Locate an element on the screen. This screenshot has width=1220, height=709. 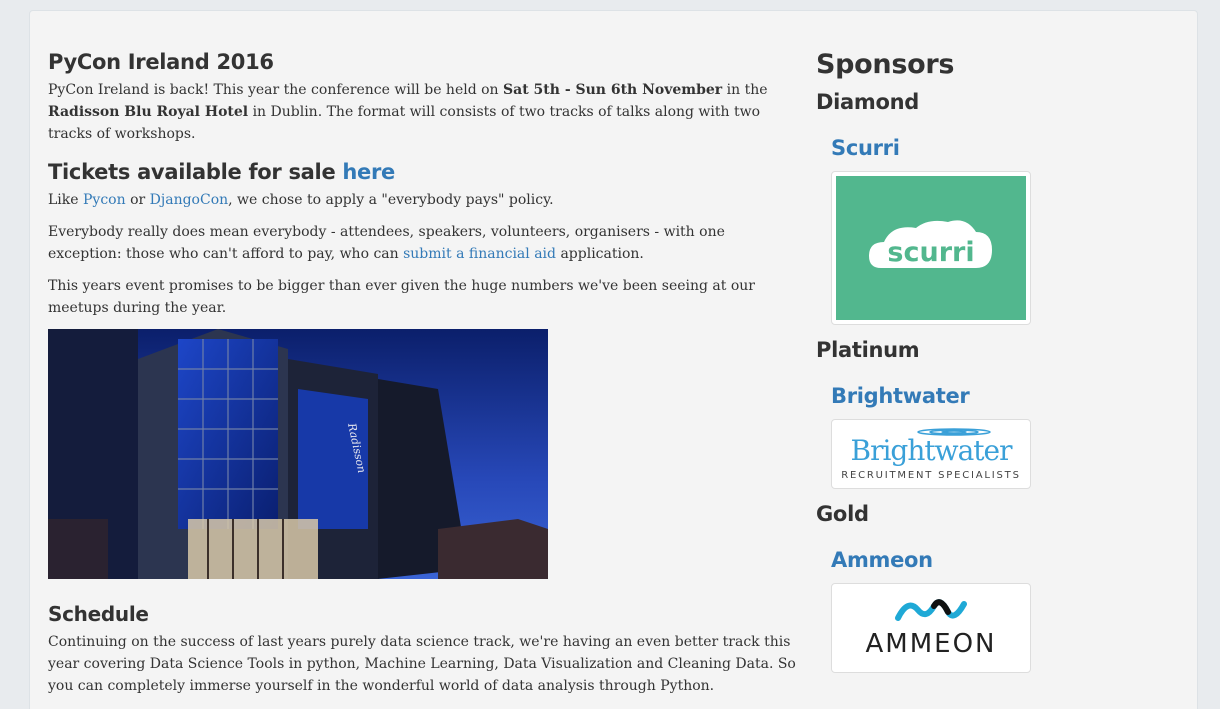
ammeon-logo-text: AMMEON is located at coordinates (931, 644).